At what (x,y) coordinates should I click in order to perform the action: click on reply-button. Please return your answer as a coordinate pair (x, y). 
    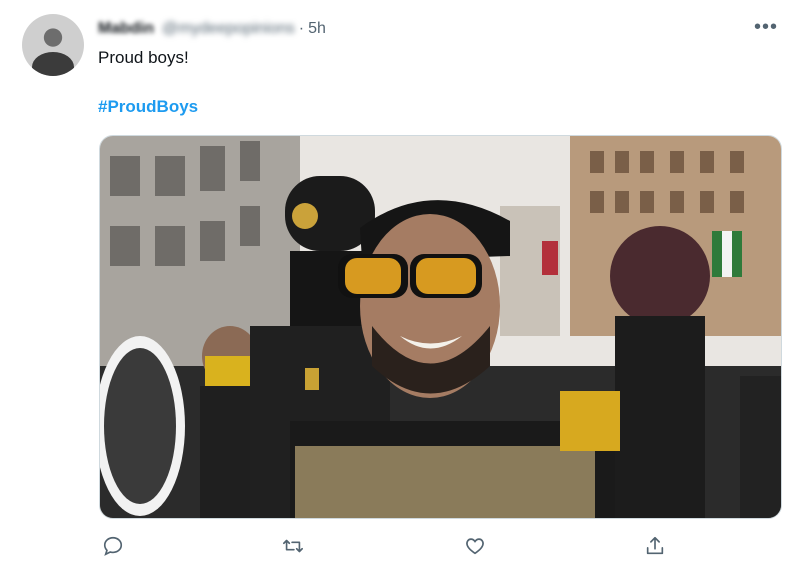
    Looking at the image, I should click on (113, 546).